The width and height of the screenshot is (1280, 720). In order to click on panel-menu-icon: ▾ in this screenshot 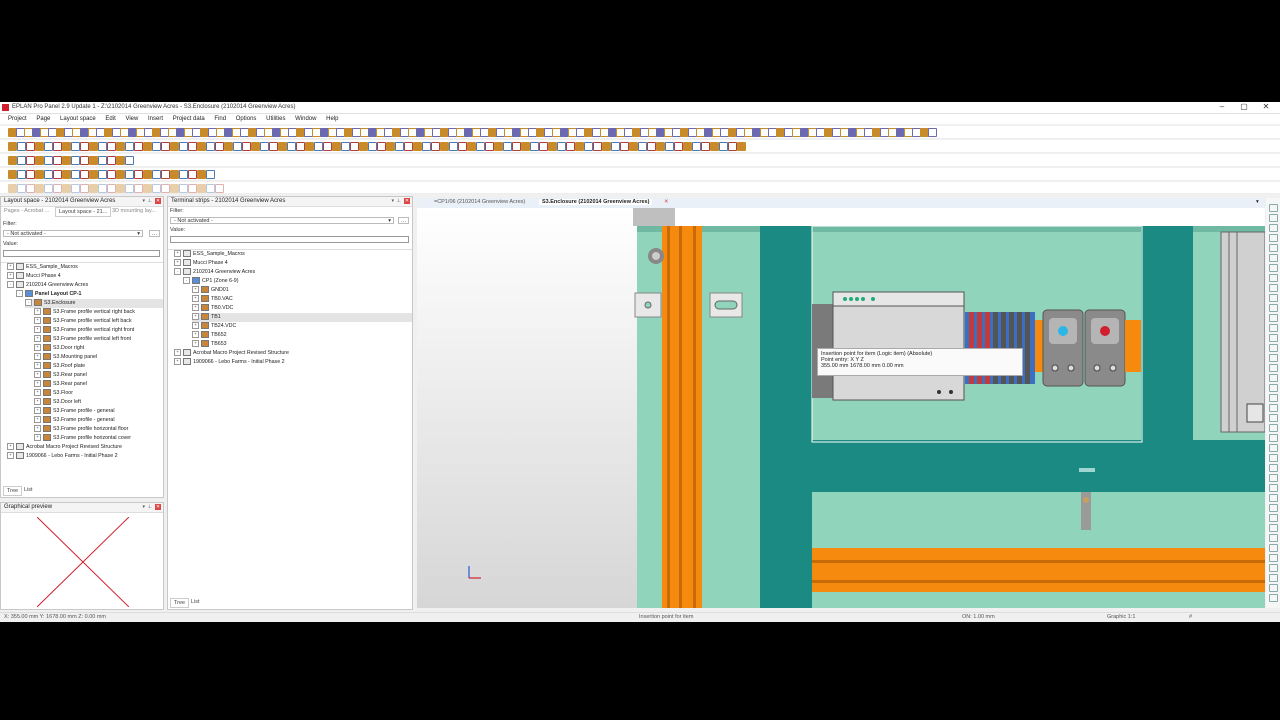, I will do `click(392, 201)`.